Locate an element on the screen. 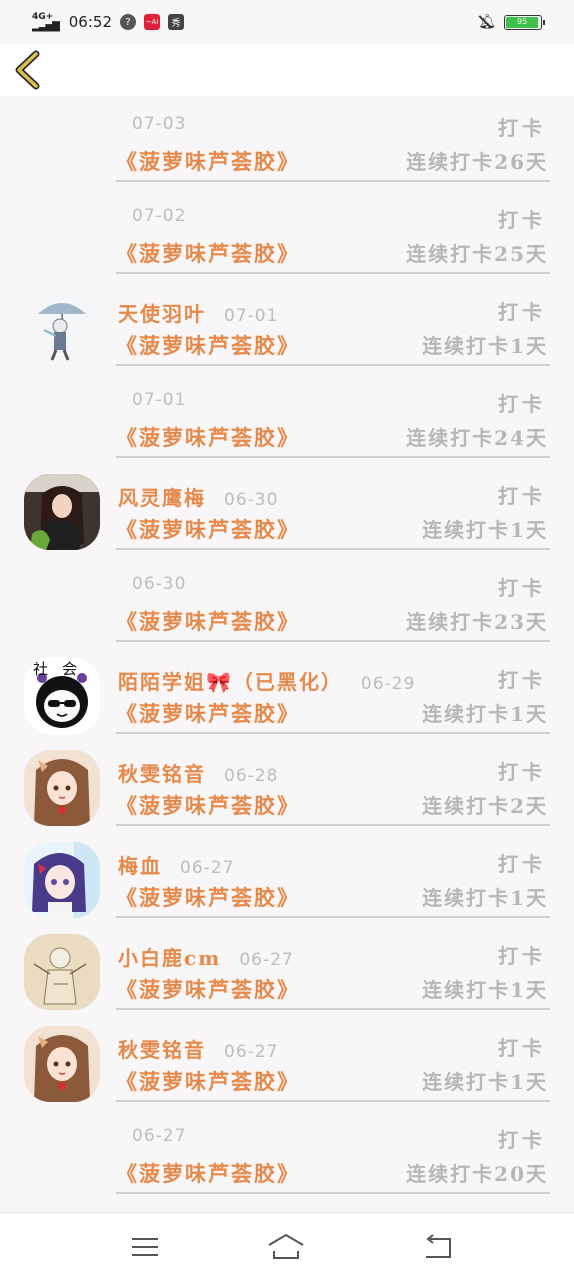 The width and height of the screenshot is (574, 1280). app-dark-icon: 秀 is located at coordinates (176, 22).